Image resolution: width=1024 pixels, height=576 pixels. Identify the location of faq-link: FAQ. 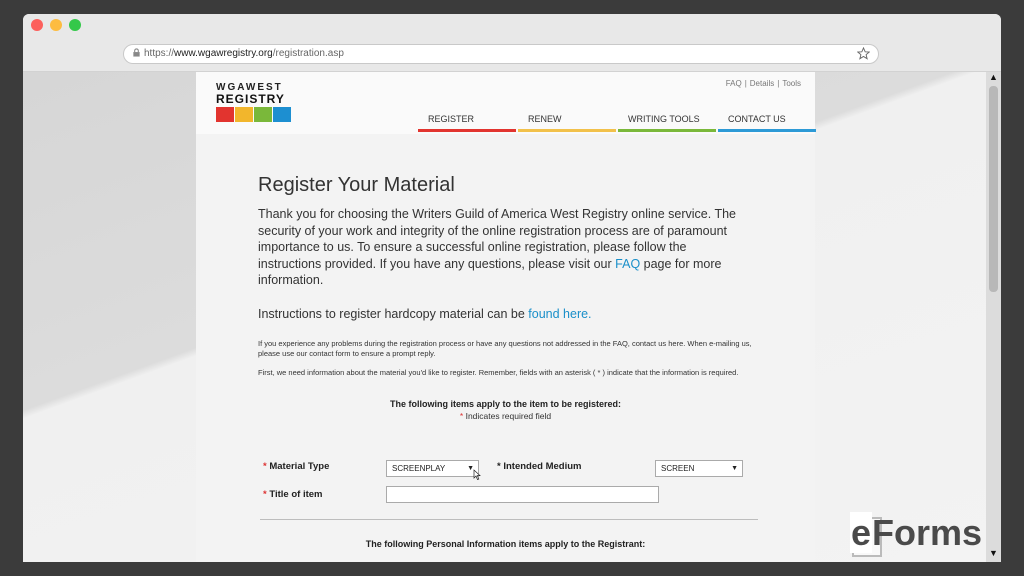
(627, 264).